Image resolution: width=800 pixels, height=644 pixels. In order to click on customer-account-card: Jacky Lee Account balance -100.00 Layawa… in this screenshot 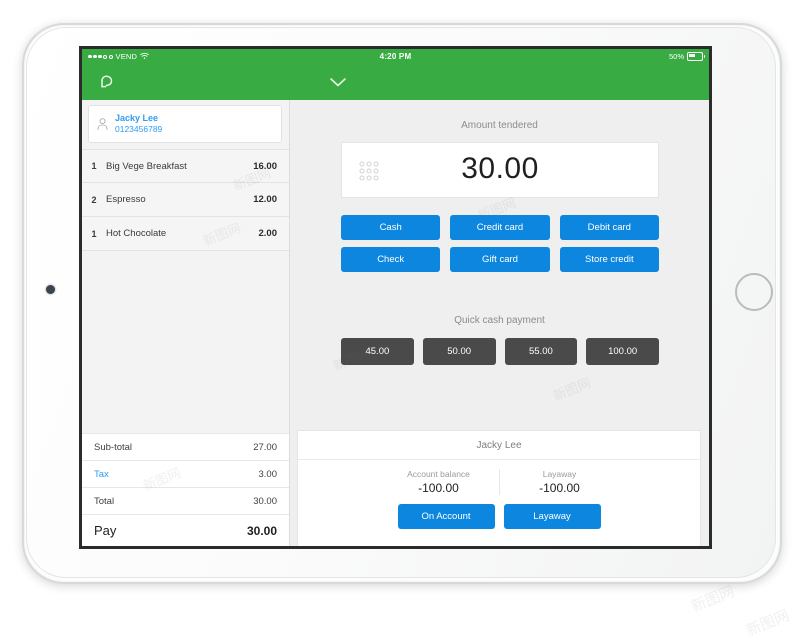, I will do `click(499, 488)`.